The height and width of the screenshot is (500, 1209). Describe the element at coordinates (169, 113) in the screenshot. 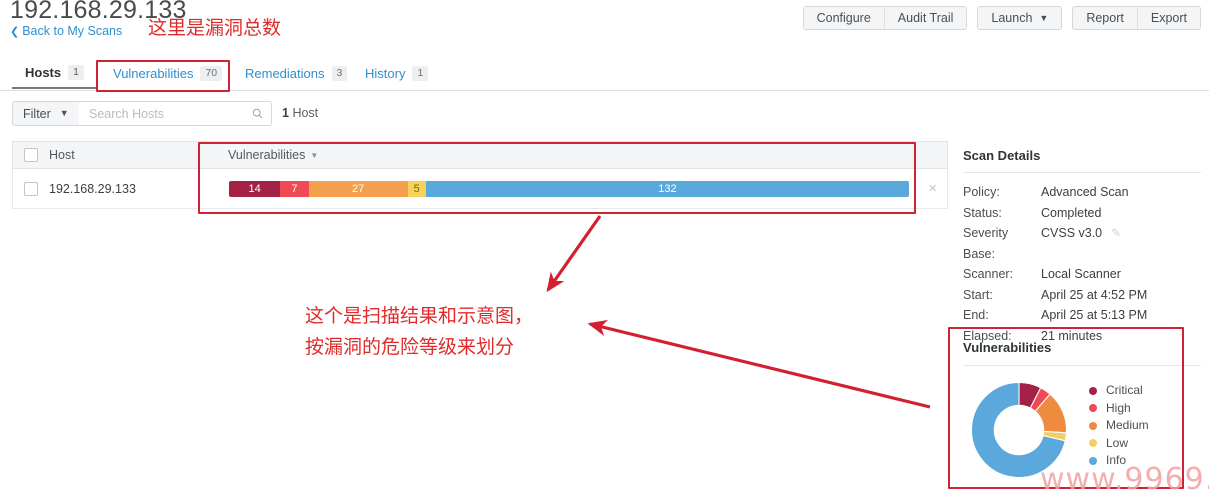

I see `search-input` at that location.